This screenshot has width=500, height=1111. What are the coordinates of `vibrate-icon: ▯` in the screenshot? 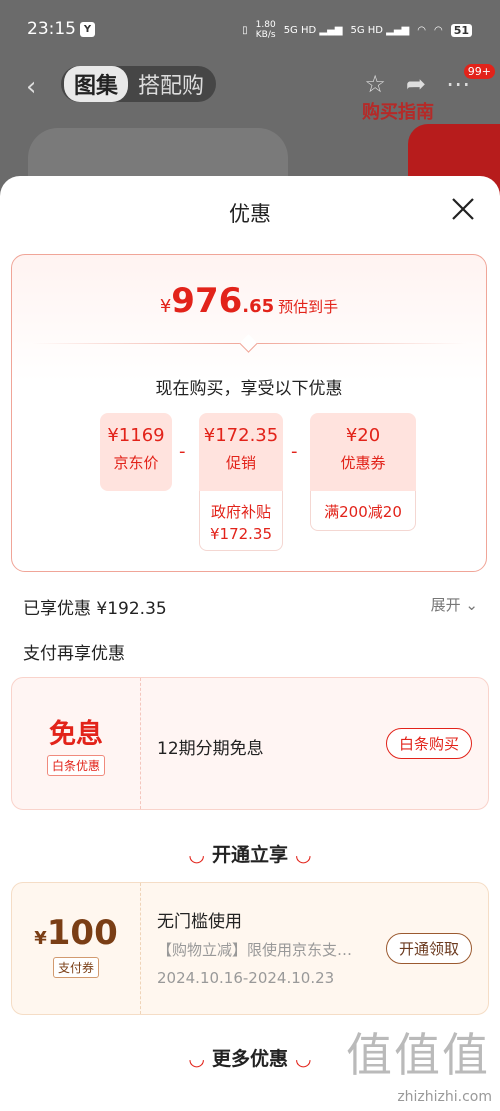 It's located at (245, 30).